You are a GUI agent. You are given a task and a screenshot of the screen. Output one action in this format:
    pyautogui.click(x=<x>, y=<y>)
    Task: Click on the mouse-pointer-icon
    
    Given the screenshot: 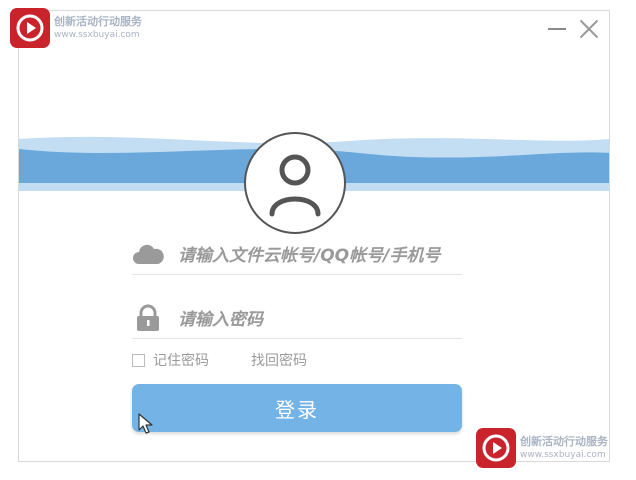 What is the action you would take?
    pyautogui.click(x=145, y=423)
    